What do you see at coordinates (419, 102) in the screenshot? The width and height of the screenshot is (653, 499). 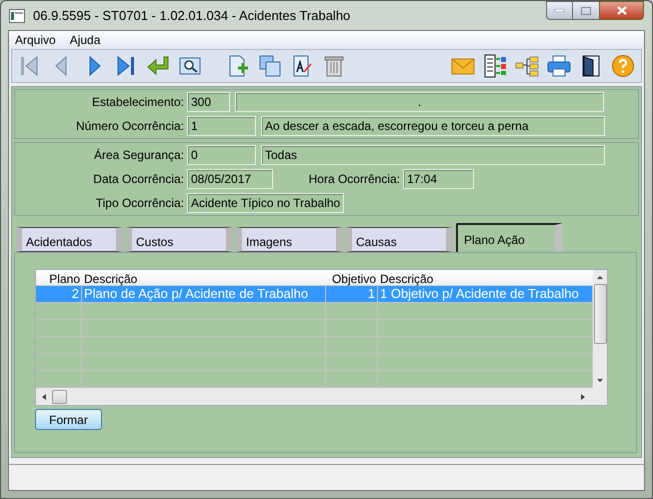 I see `text-field: .` at bounding box center [419, 102].